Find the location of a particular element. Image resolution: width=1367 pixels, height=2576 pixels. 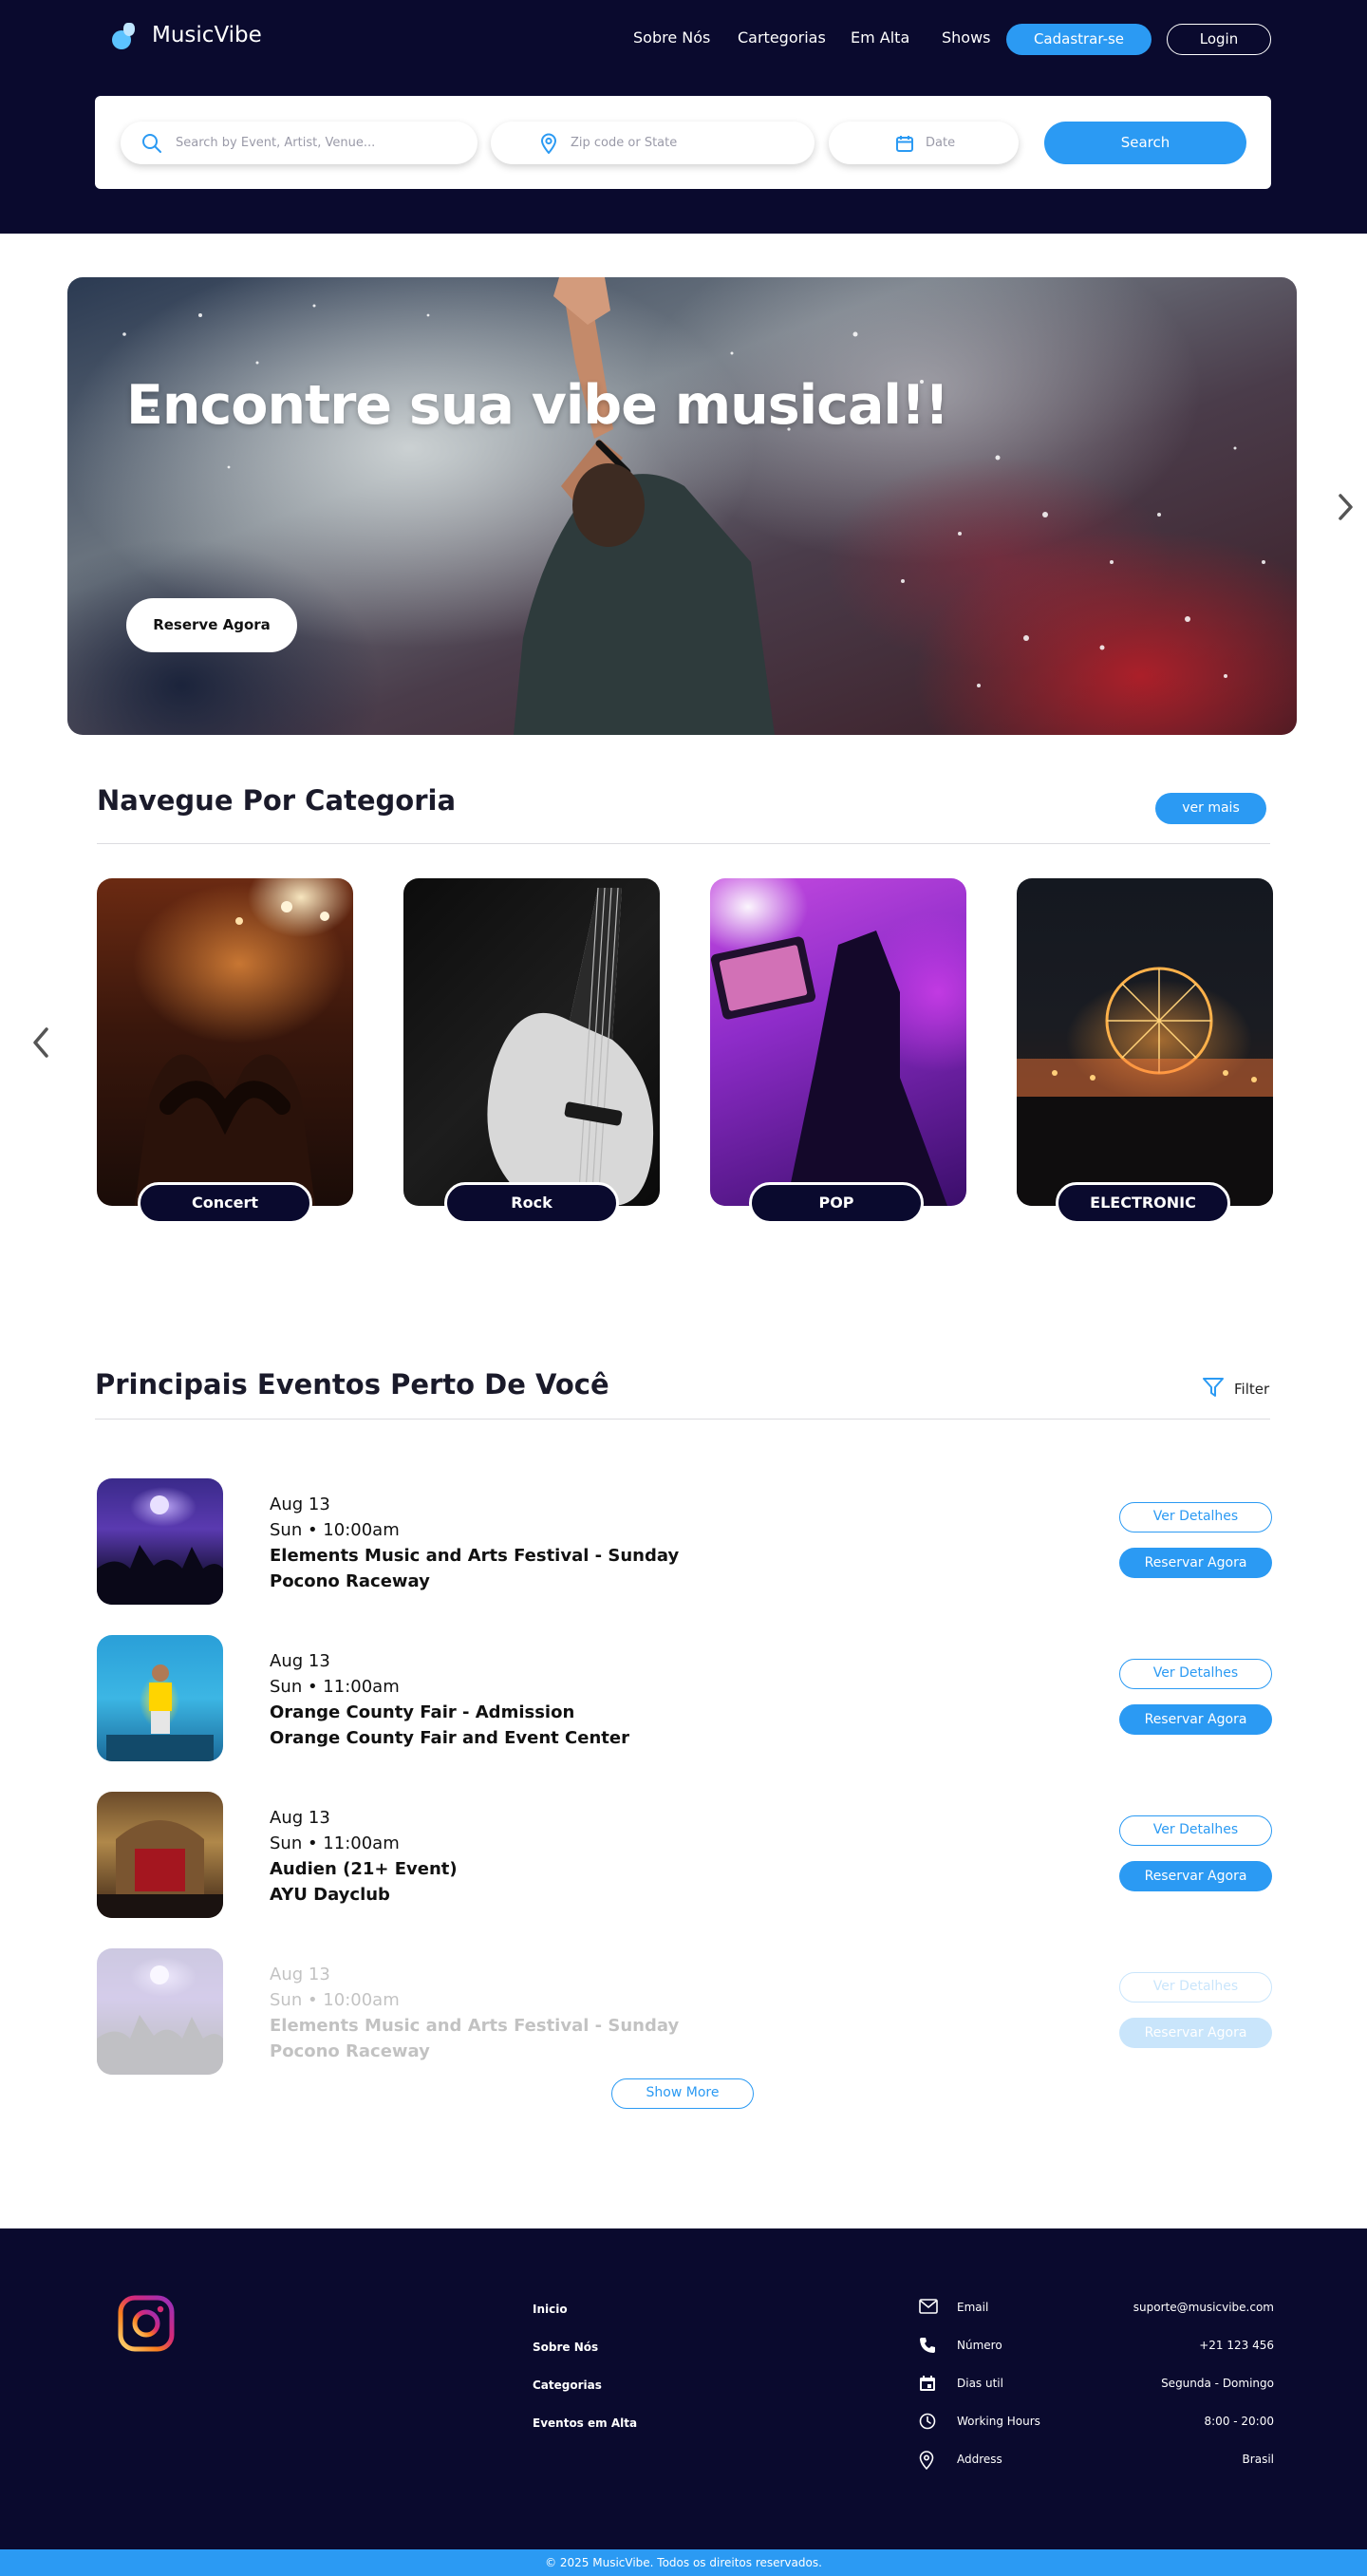

main-nav: Sobre Nós Cartegorias Em Alta Shows is located at coordinates (683, 40).